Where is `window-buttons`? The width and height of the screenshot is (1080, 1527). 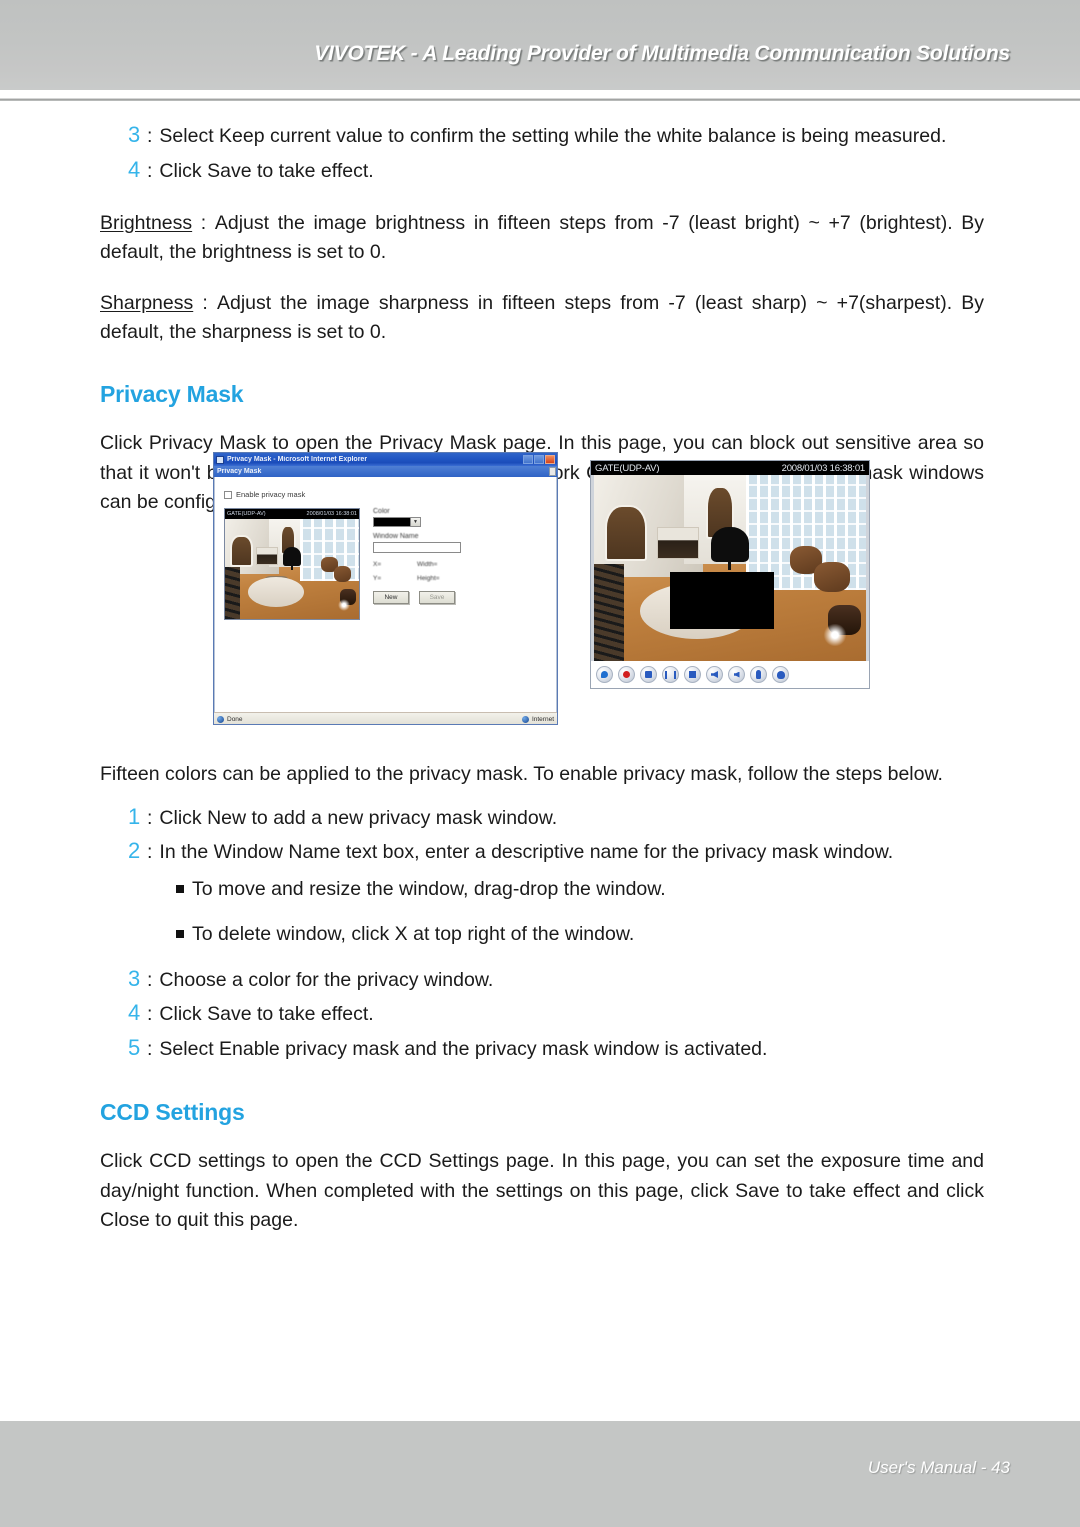 window-buttons is located at coordinates (539, 459).